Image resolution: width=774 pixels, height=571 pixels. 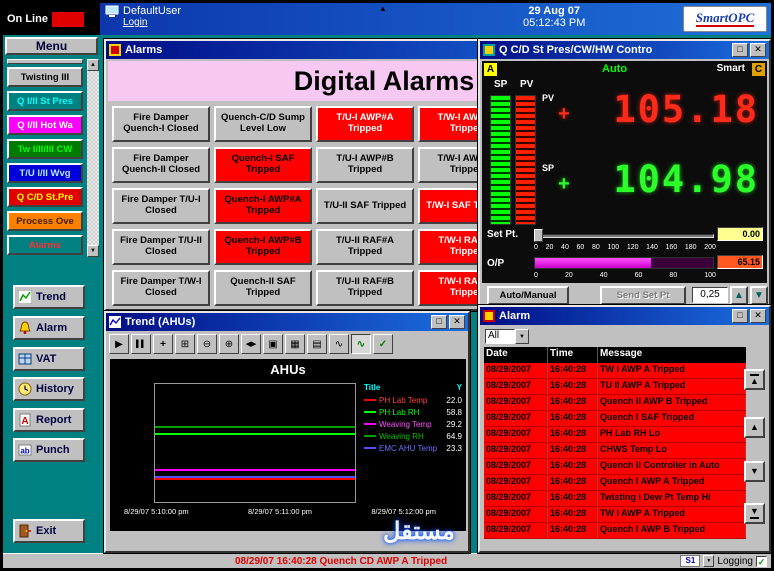 I want to click on alarm-tile: Quench-C/D Sump Level Low, so click(x=263, y=124).